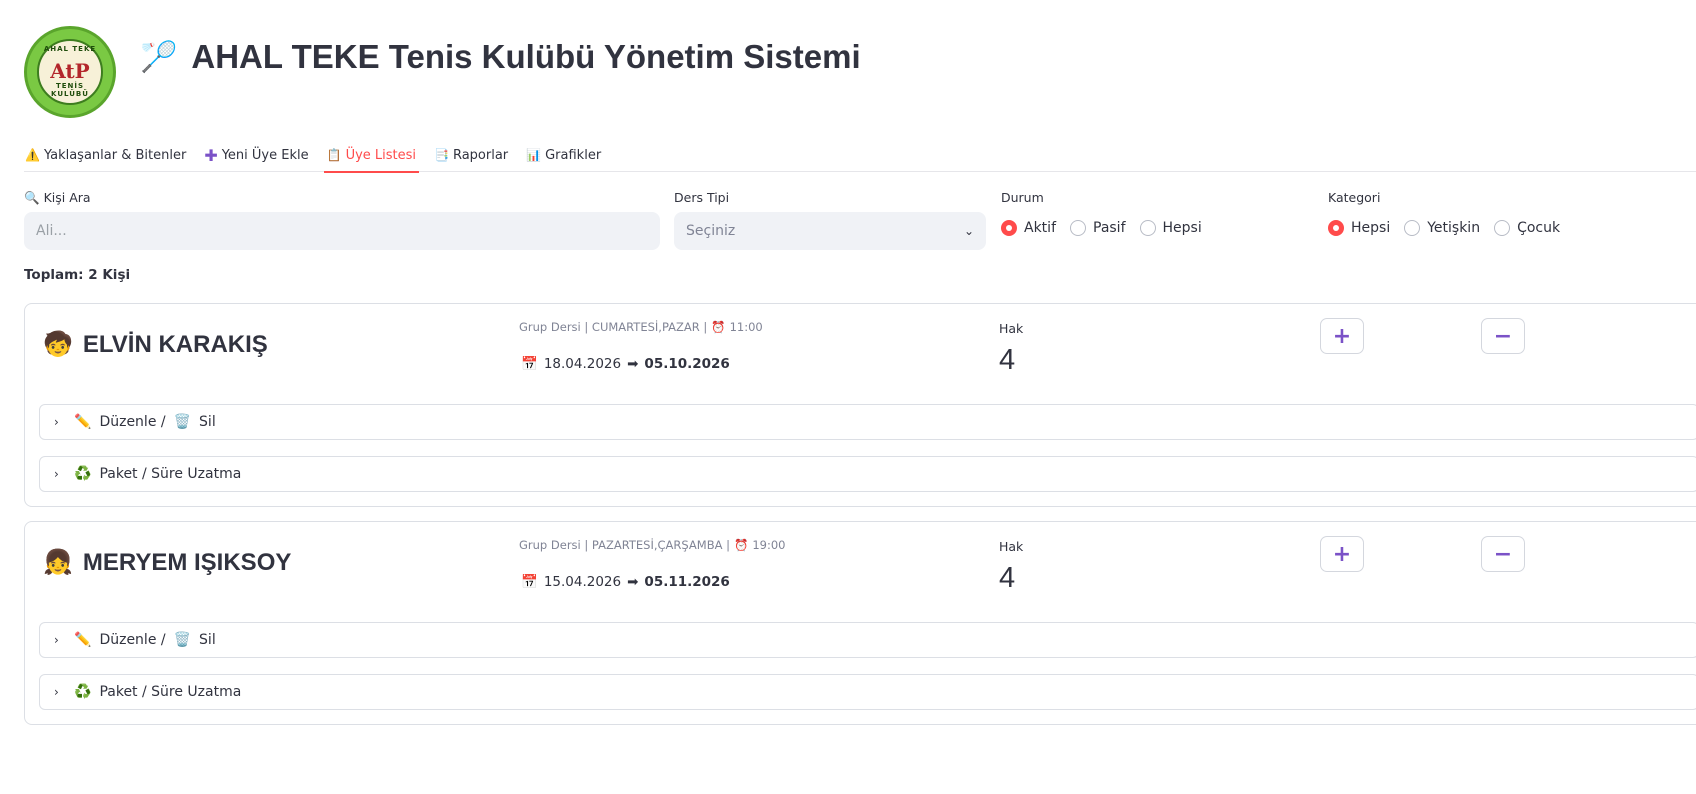 This screenshot has width=1696, height=794. Describe the element at coordinates (265, 155) in the screenshot. I see `tab-label: Yeni Üye Ekle` at that location.